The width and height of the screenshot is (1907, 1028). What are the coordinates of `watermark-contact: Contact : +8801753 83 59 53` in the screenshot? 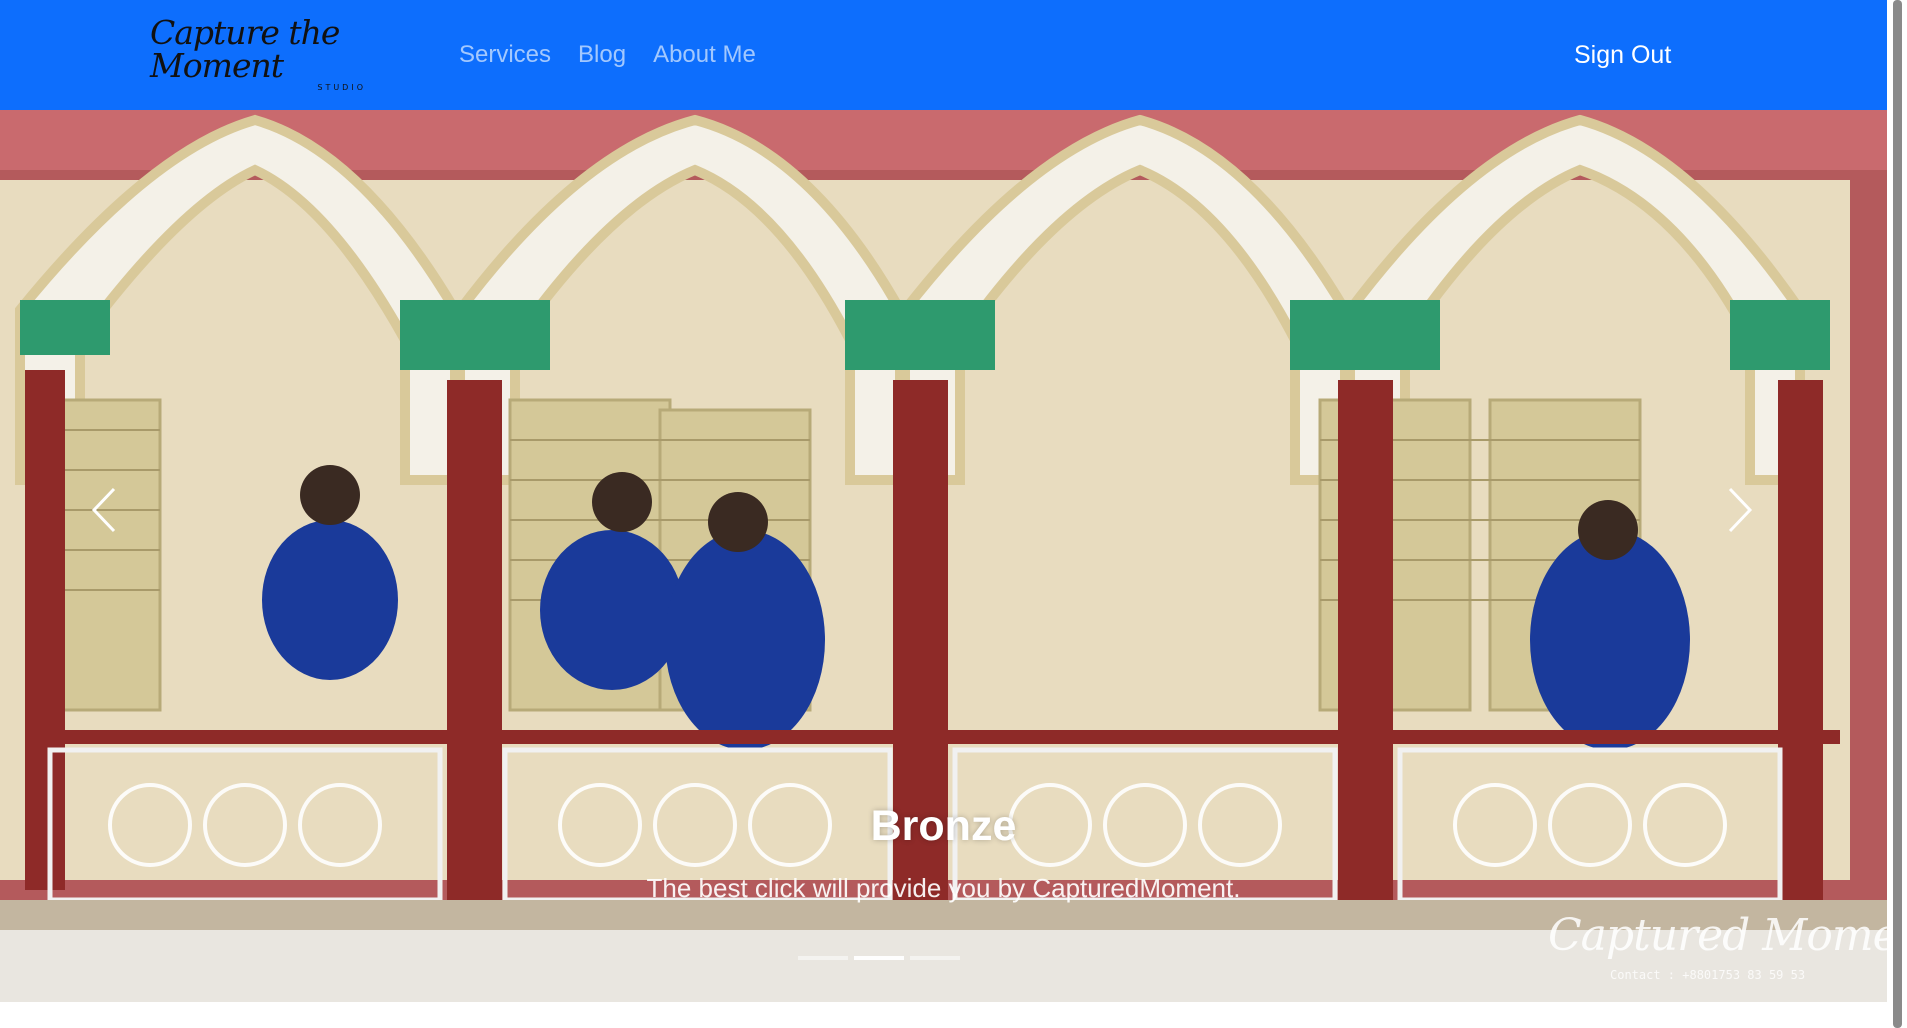 It's located at (1708, 975).